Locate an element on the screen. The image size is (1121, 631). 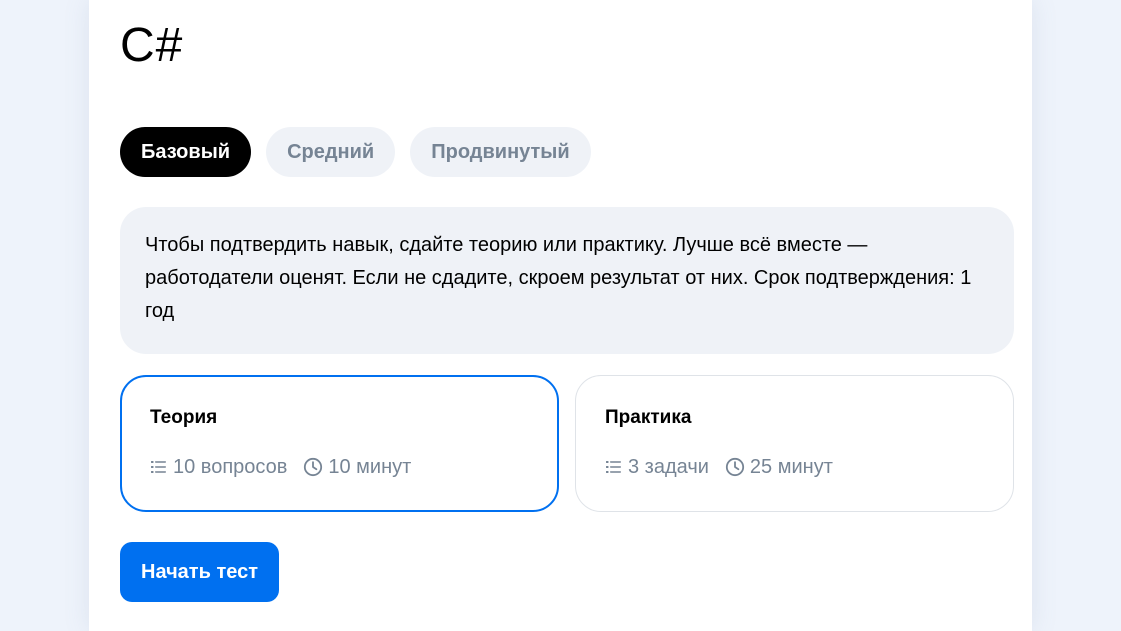
level-tab-basic: Базовый is located at coordinates (186, 152).